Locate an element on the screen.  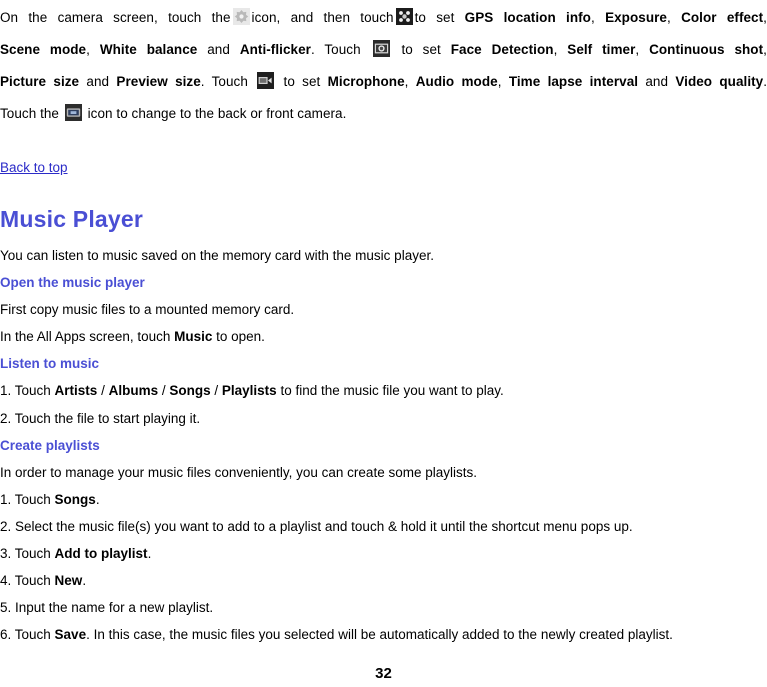
camera-line2-text-mid-2: . Touch is located at coordinates (335, 49).